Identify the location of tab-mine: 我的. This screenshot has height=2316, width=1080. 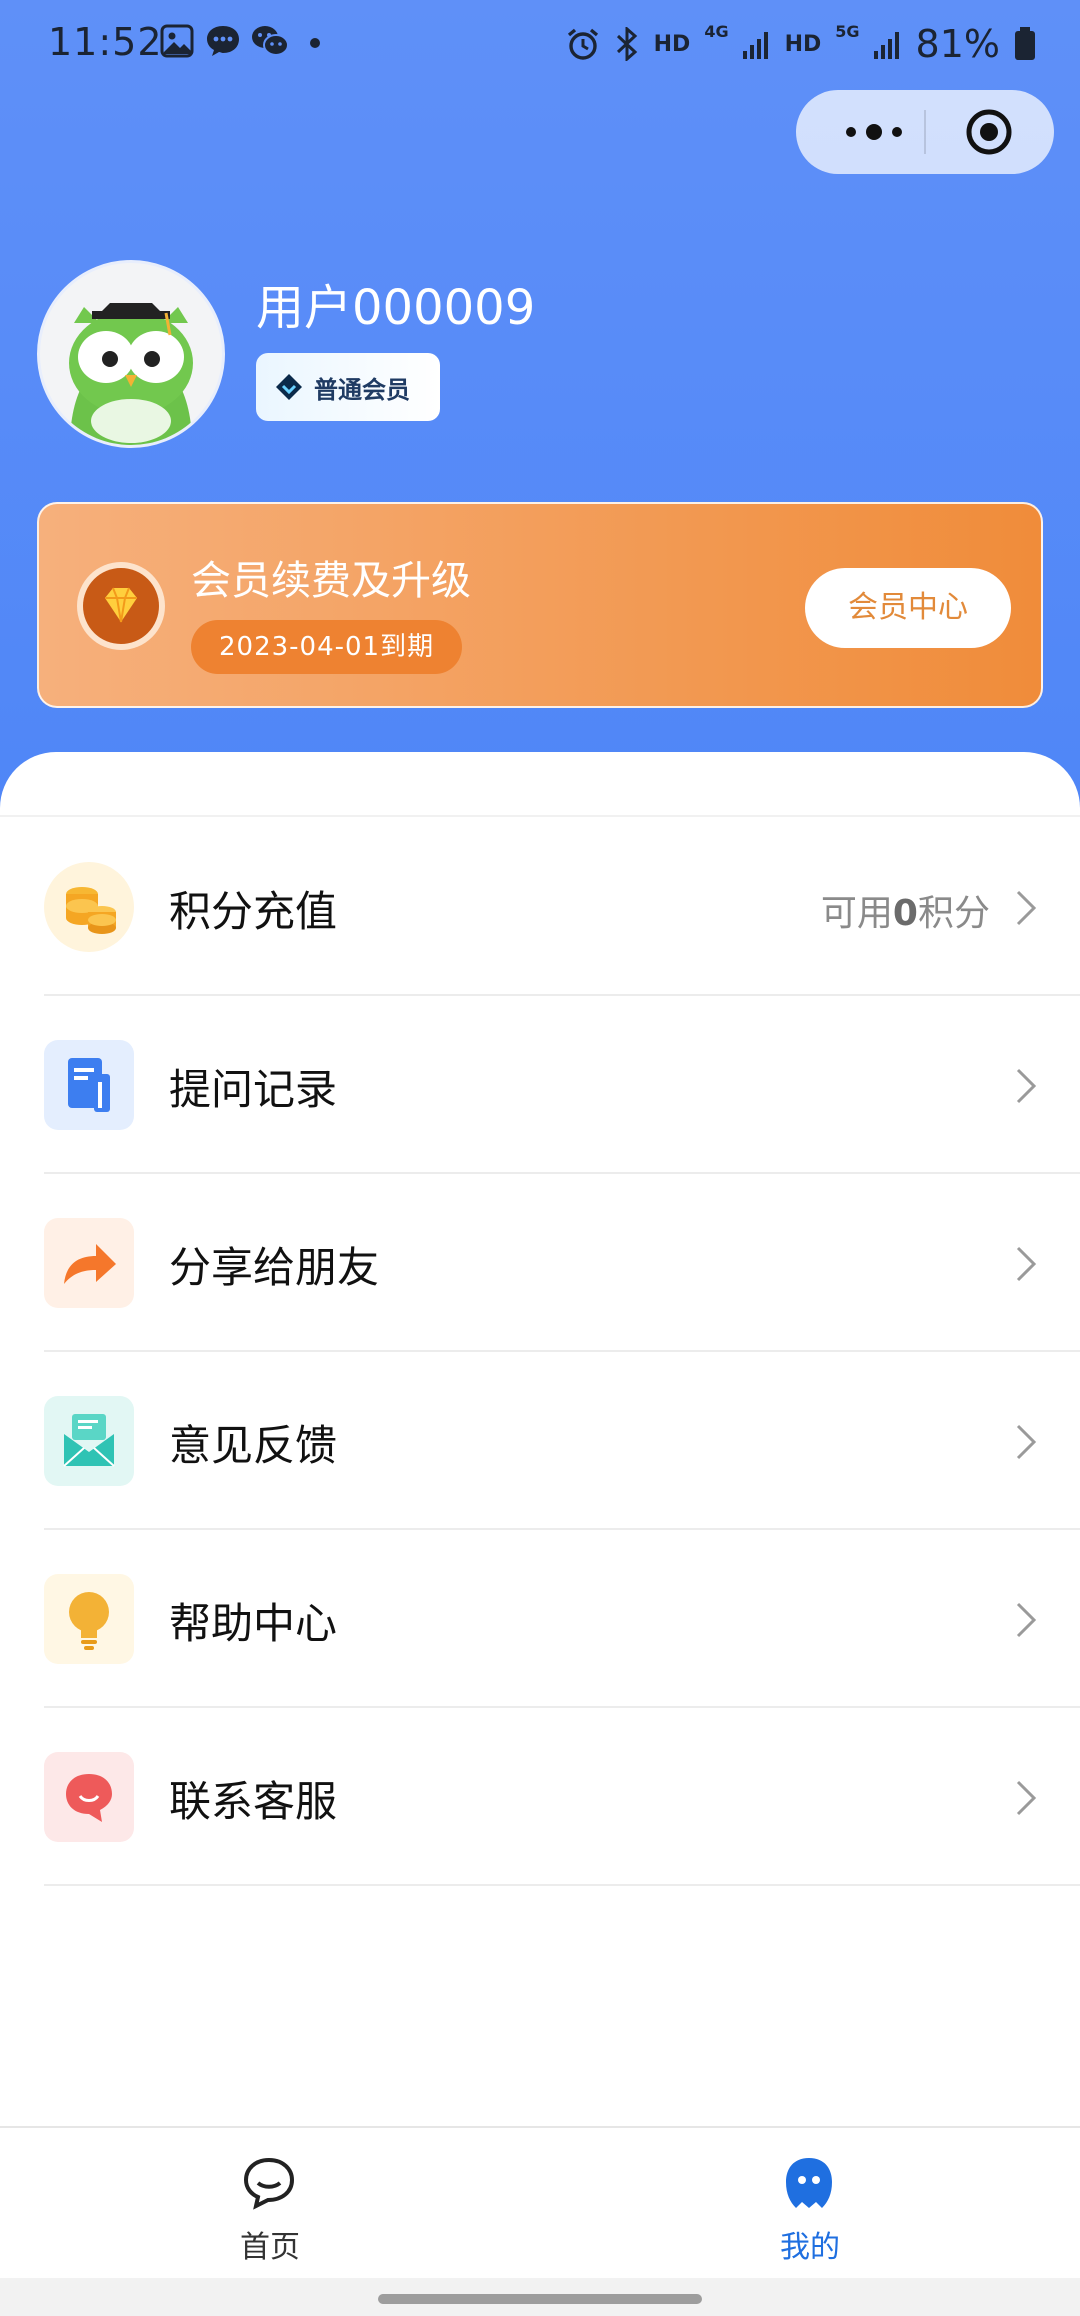
(810, 2203).